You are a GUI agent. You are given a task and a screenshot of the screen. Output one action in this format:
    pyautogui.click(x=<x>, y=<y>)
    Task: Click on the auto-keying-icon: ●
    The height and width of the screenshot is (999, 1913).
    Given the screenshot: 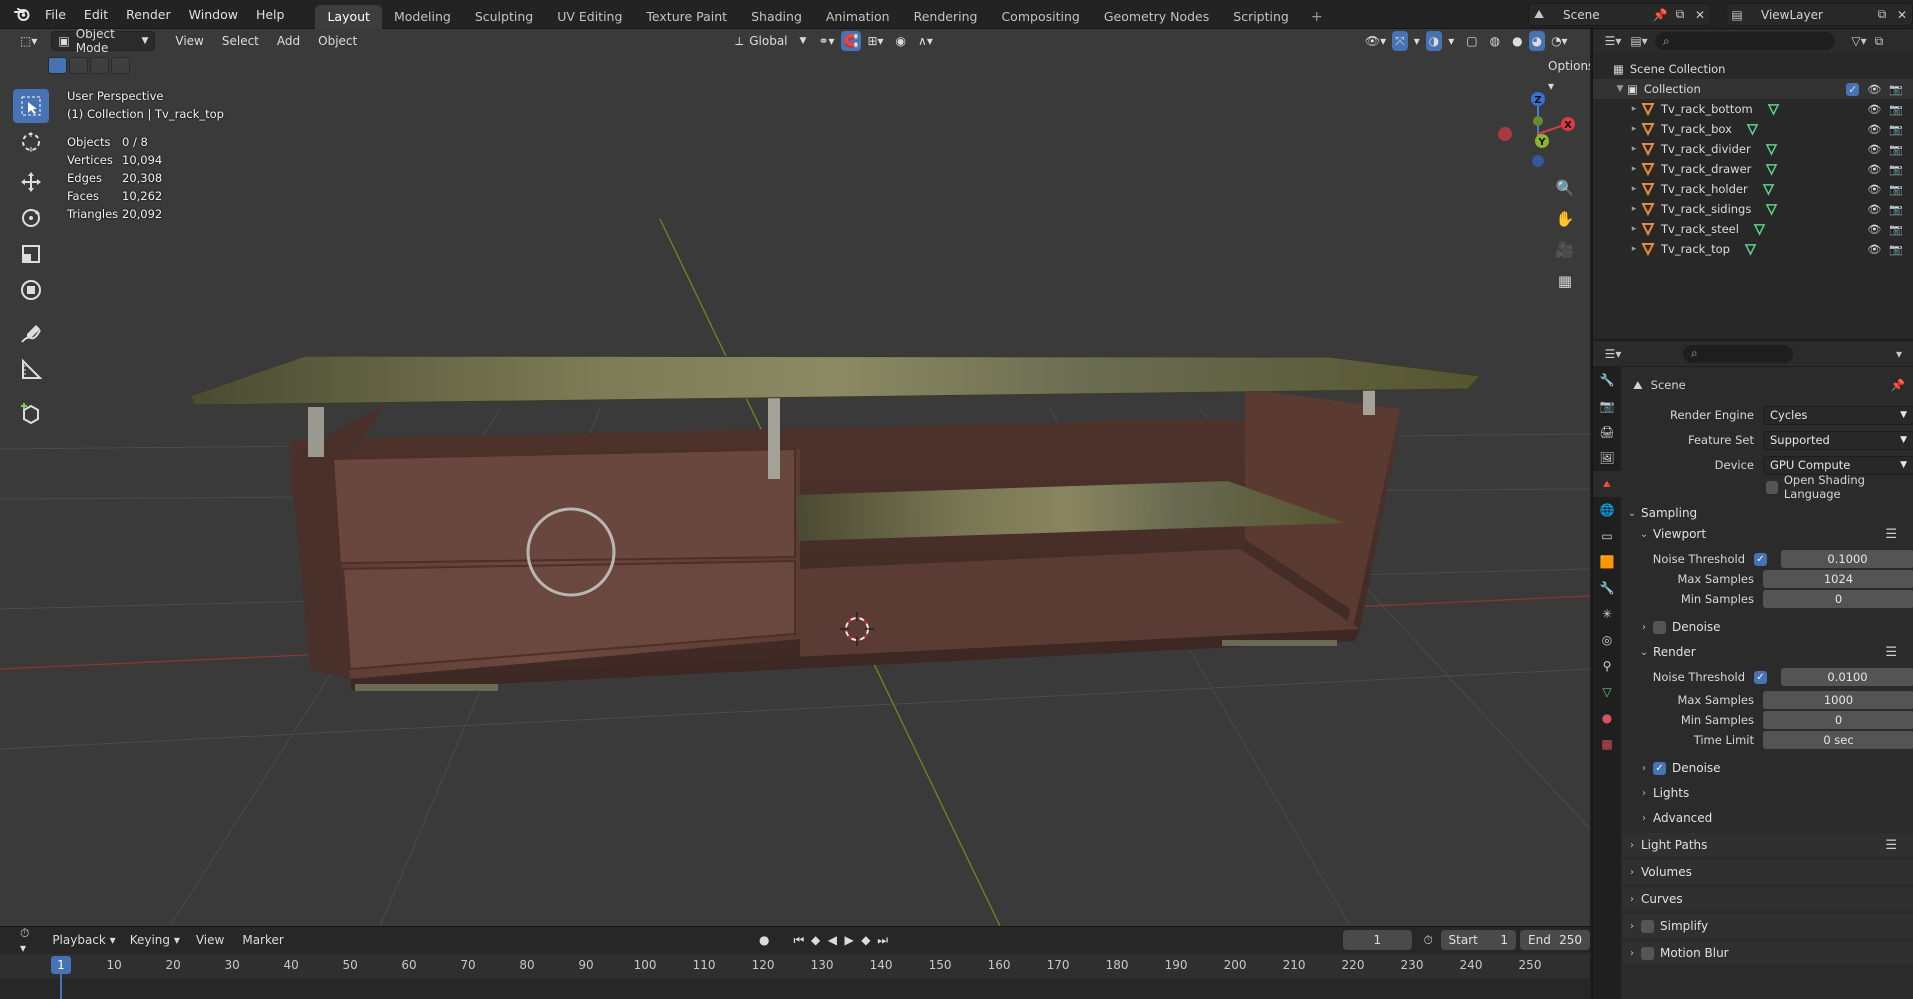 What is the action you would take?
    pyautogui.click(x=764, y=940)
    